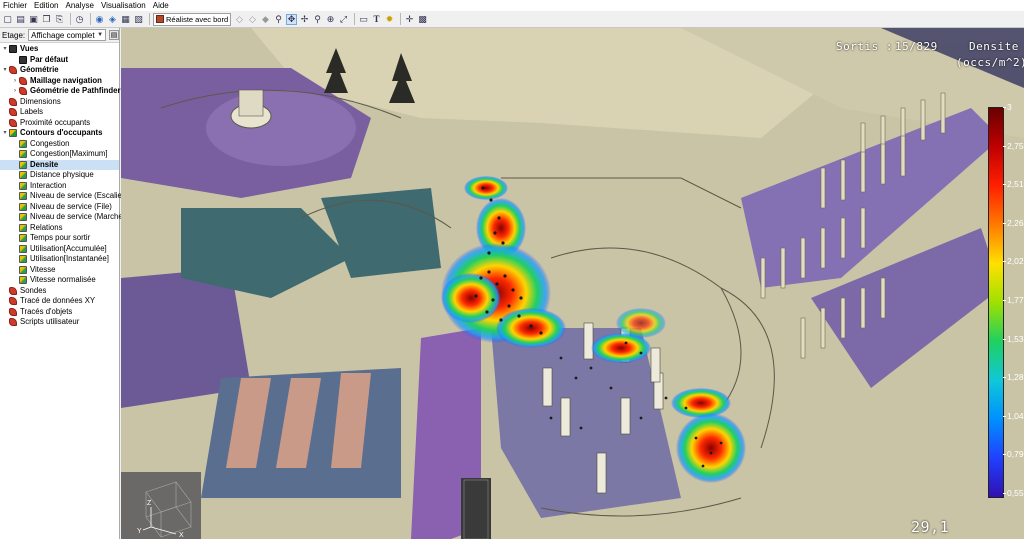  Describe the element at coordinates (1013, 415) in the screenshot. I see `legend-tick-label: 1,04` at that location.